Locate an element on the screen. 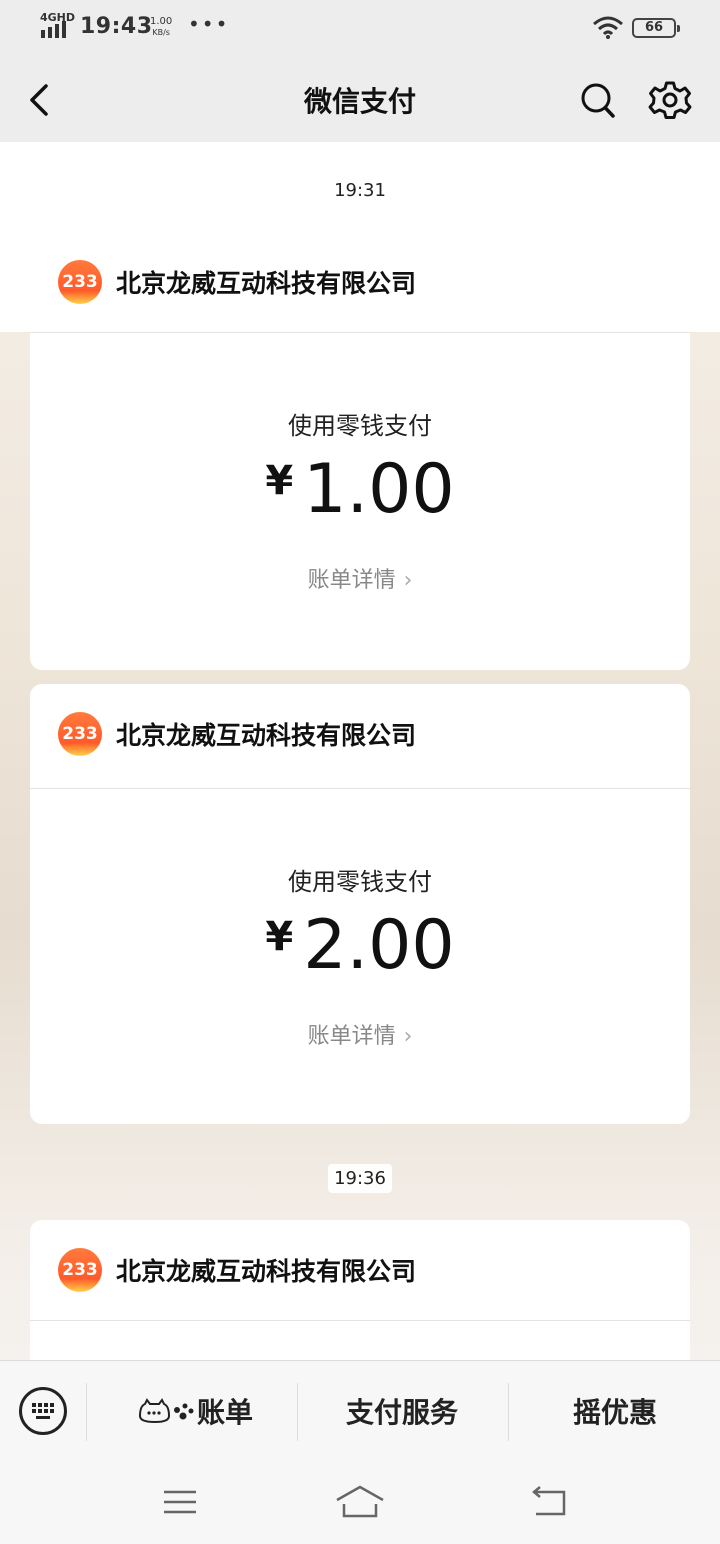  menu-shake-discount: 摇优惠 is located at coordinates (615, 1411).